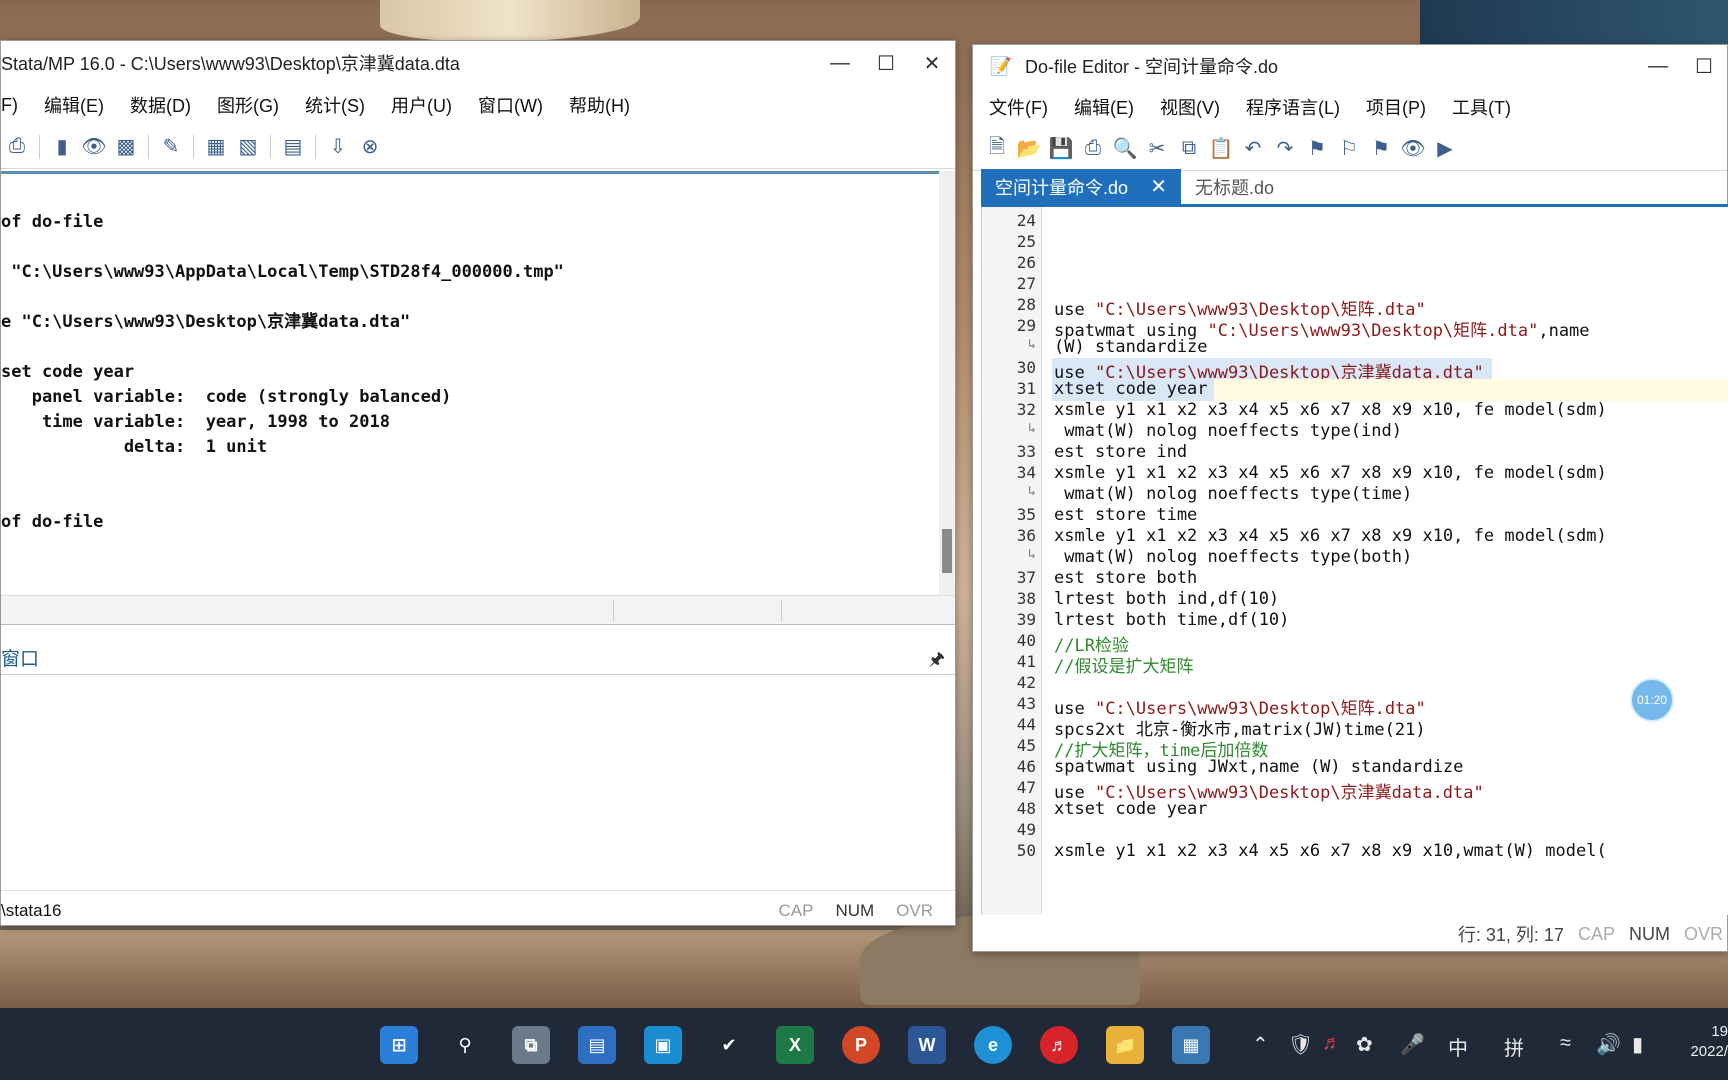  What do you see at coordinates (338, 147) in the screenshot?
I see `more-icon: ⇩` at bounding box center [338, 147].